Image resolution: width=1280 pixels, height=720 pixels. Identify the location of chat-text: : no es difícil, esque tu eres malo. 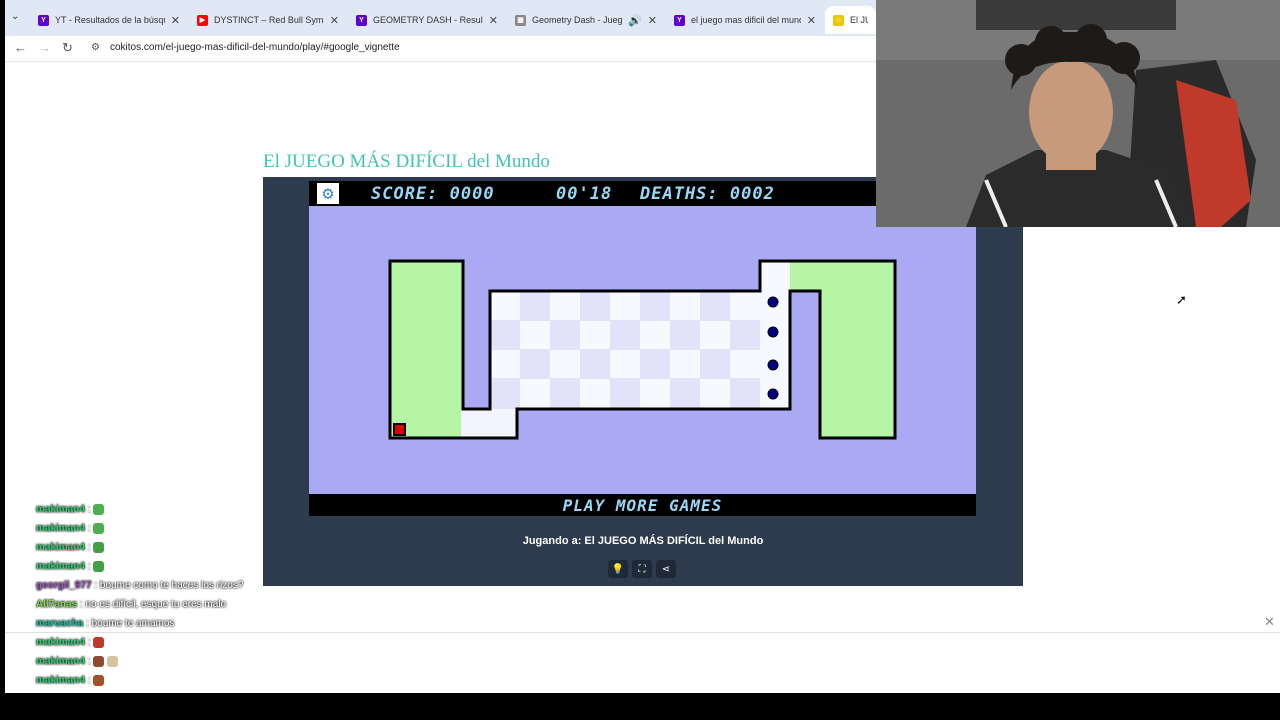
(153, 604).